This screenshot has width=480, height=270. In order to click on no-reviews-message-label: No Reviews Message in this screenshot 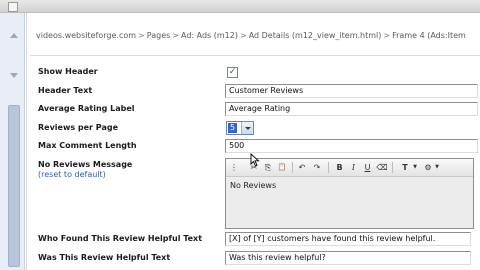, I will do `click(85, 164)`.